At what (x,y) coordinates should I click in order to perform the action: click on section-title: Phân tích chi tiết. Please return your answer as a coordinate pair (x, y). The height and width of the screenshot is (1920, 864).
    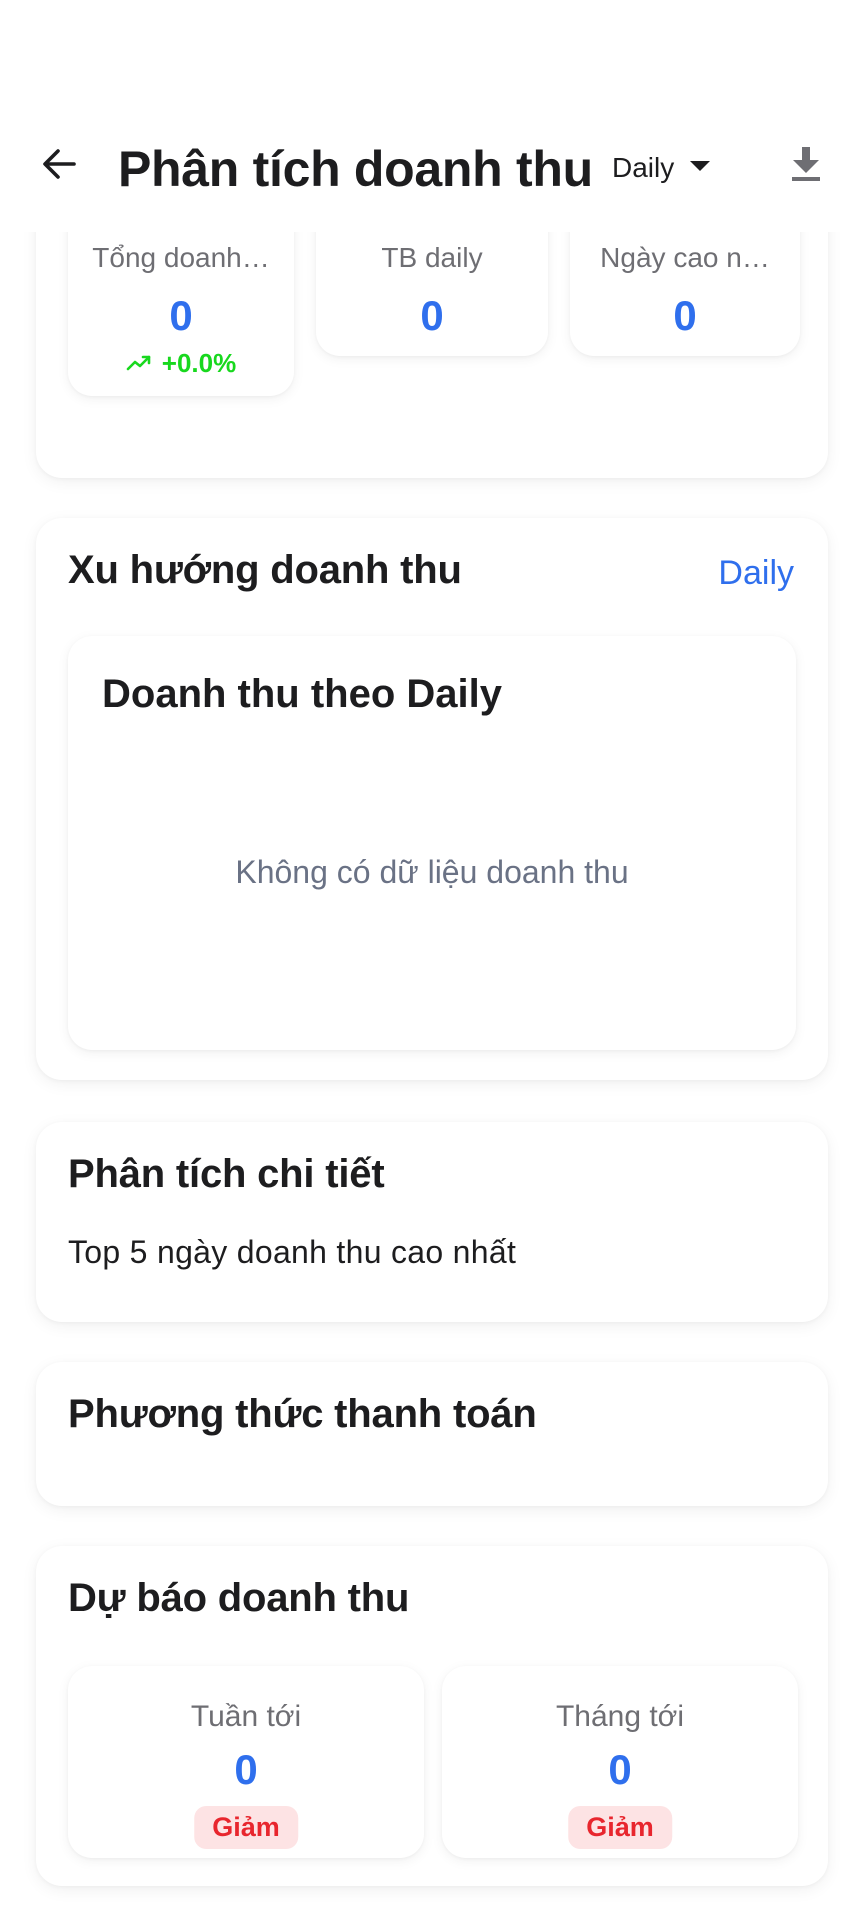
    Looking at the image, I should click on (226, 1174).